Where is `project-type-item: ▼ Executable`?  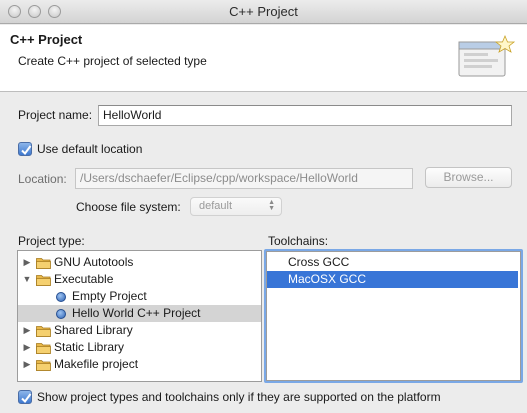 project-type-item: ▼ Executable is located at coordinates (139, 279).